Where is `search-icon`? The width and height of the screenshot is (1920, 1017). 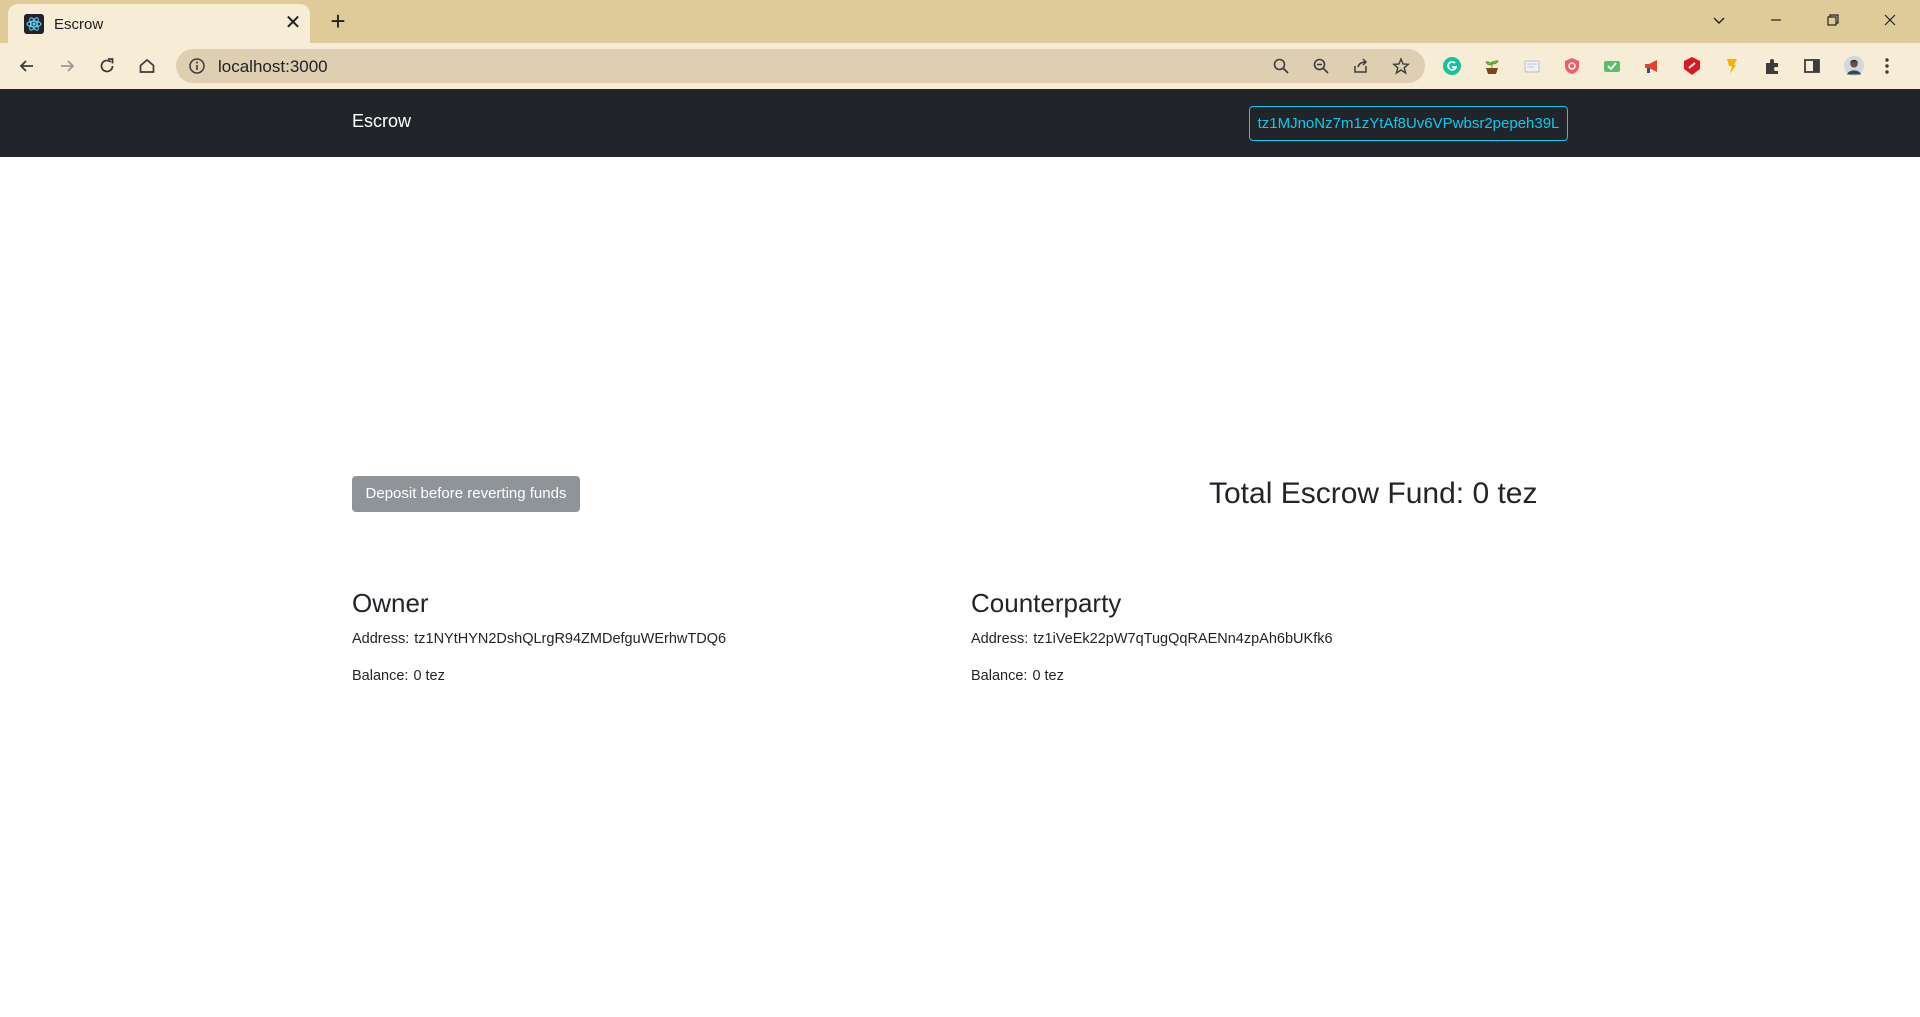 search-icon is located at coordinates (1281, 66).